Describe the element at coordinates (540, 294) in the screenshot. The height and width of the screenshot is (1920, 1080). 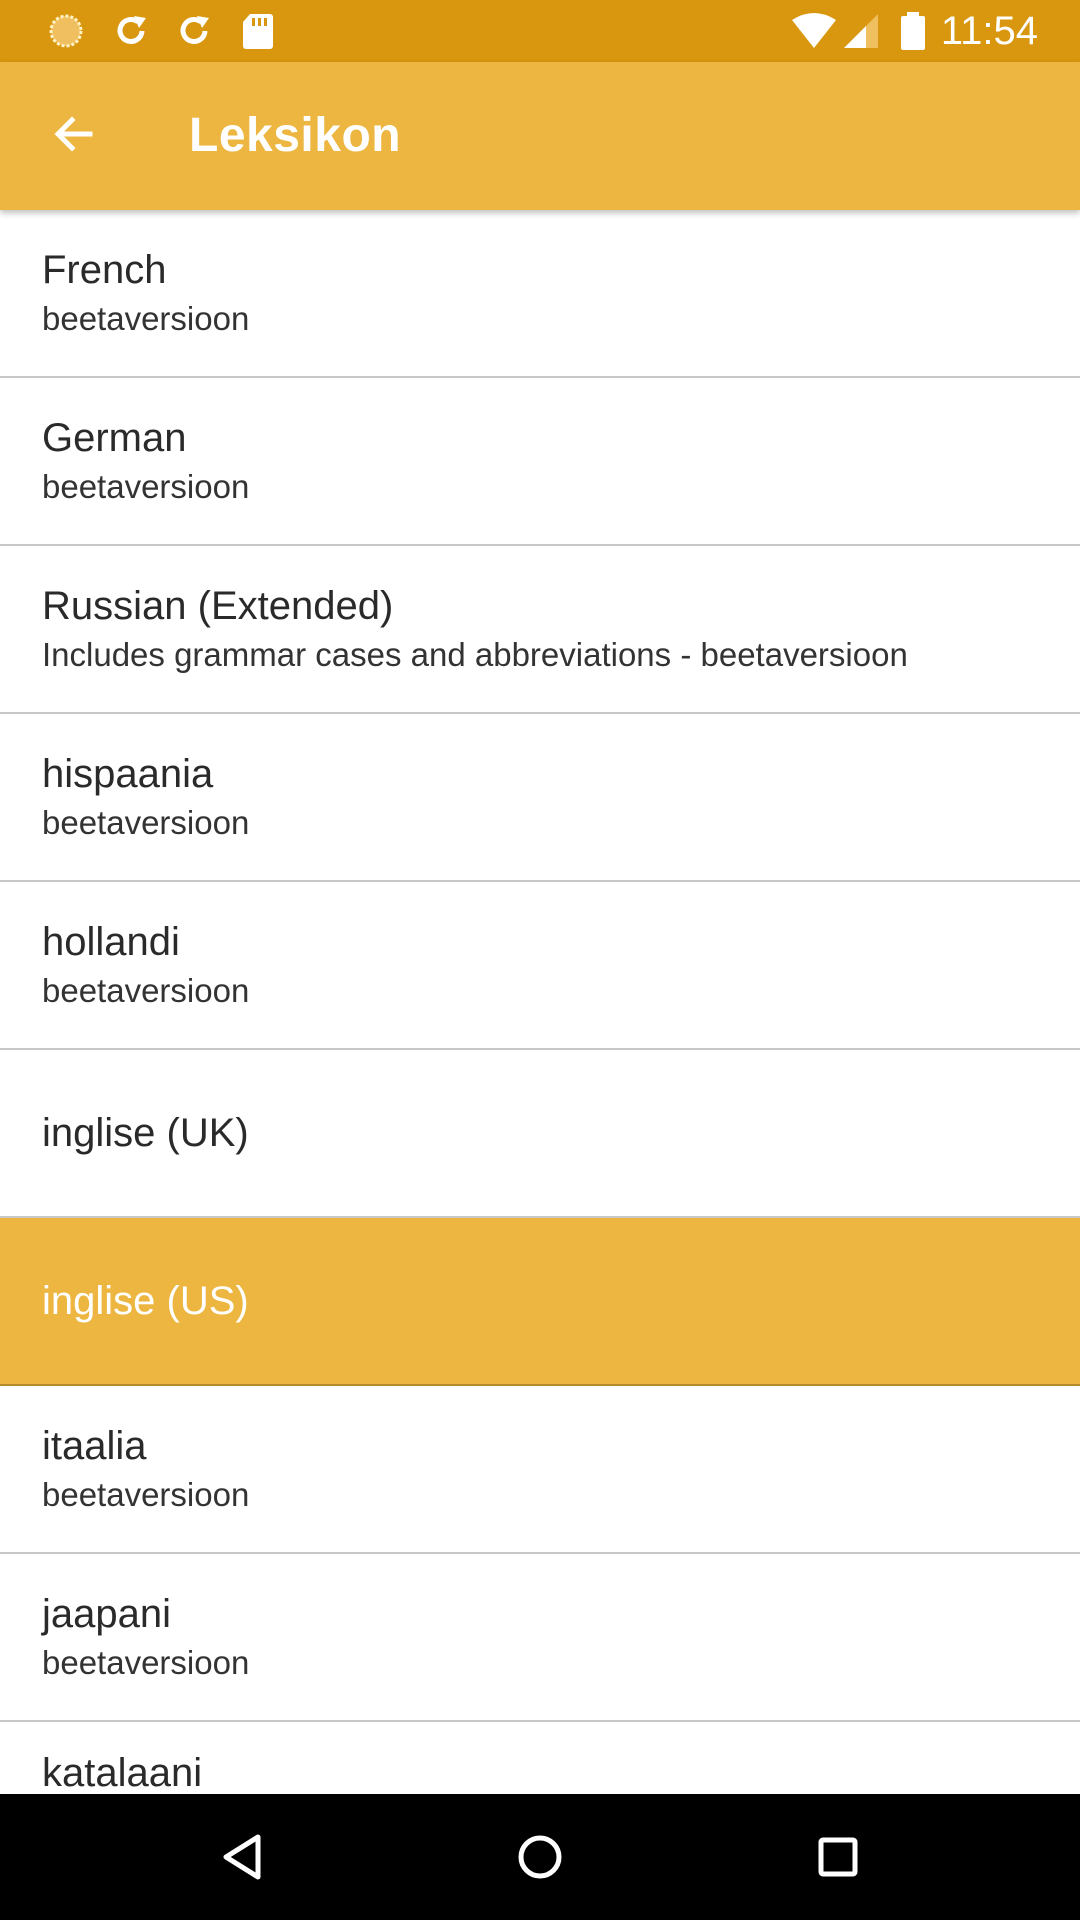
I see `list-item: French beetaversioon` at that location.